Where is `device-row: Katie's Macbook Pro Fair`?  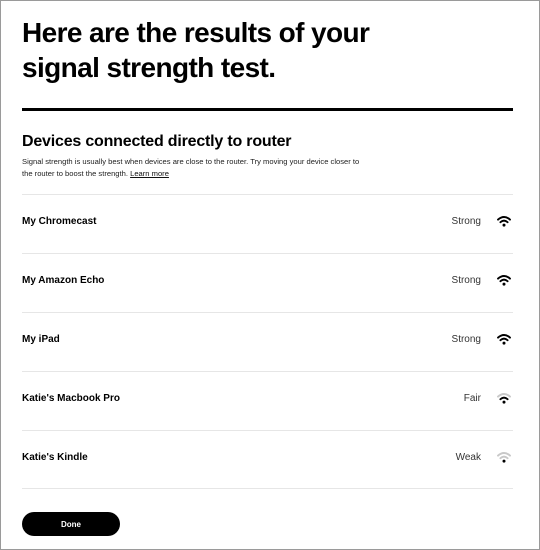 device-row: Katie's Macbook Pro Fair is located at coordinates (267, 400).